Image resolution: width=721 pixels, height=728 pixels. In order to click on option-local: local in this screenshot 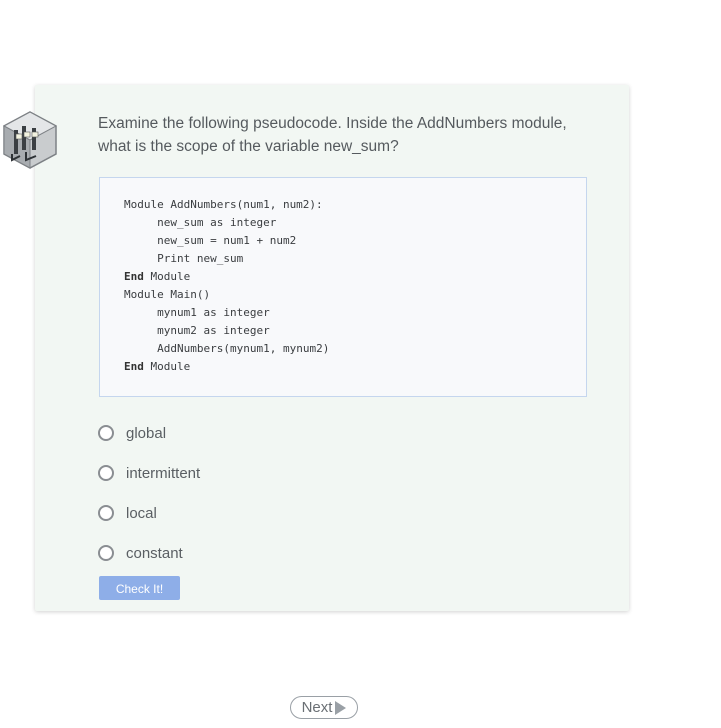, I will do `click(149, 513)`.